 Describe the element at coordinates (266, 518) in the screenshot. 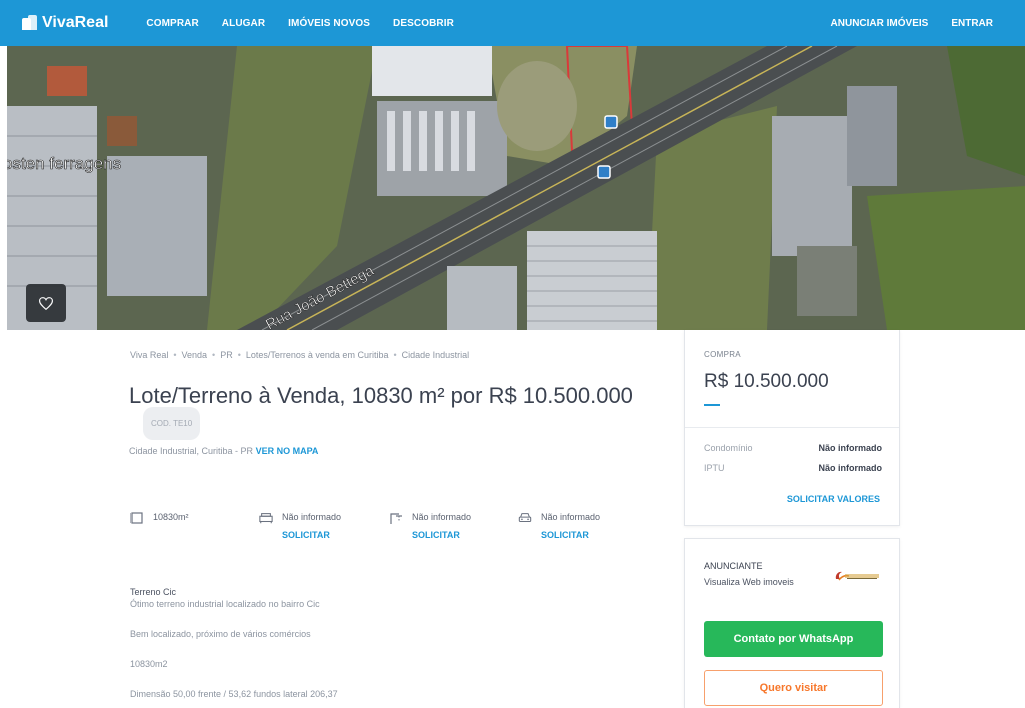

I see `bed-icon` at that location.